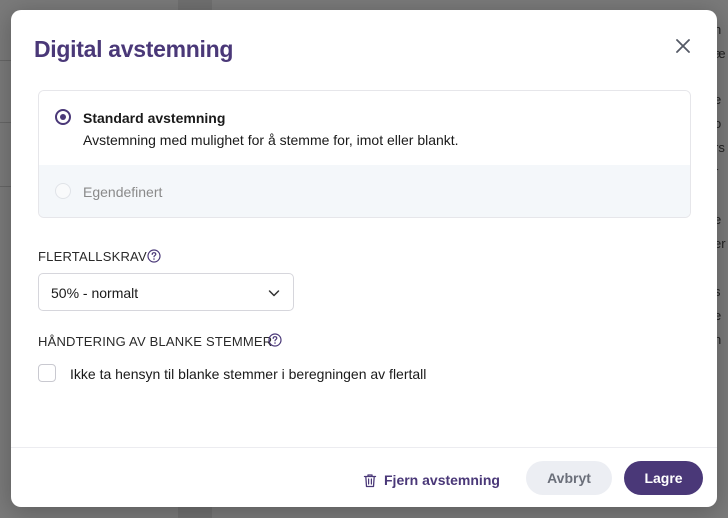  I want to click on option-custom-title: Egendefinert, so click(123, 192).